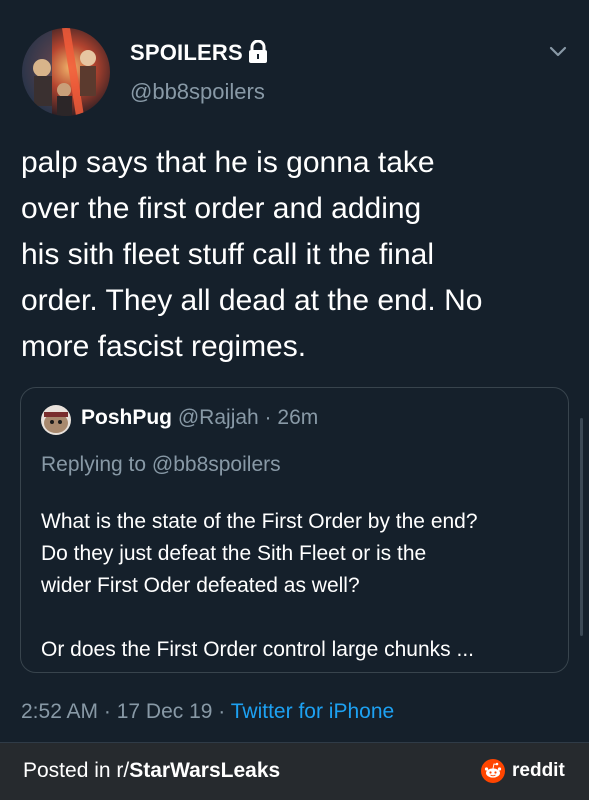 Image resolution: width=589 pixels, height=800 pixels. What do you see at coordinates (164, 711) in the screenshot?
I see `tweet-date: 17 Dec 19` at bounding box center [164, 711].